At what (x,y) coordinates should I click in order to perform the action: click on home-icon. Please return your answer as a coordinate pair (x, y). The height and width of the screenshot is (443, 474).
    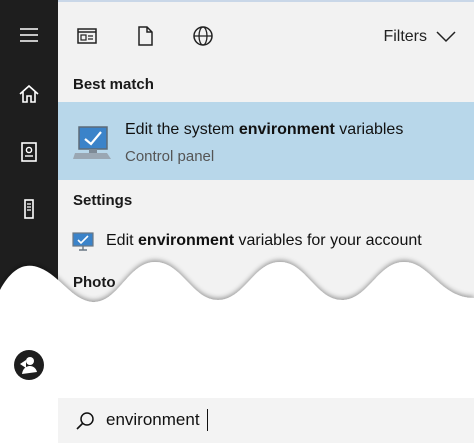
    Looking at the image, I should click on (29, 94).